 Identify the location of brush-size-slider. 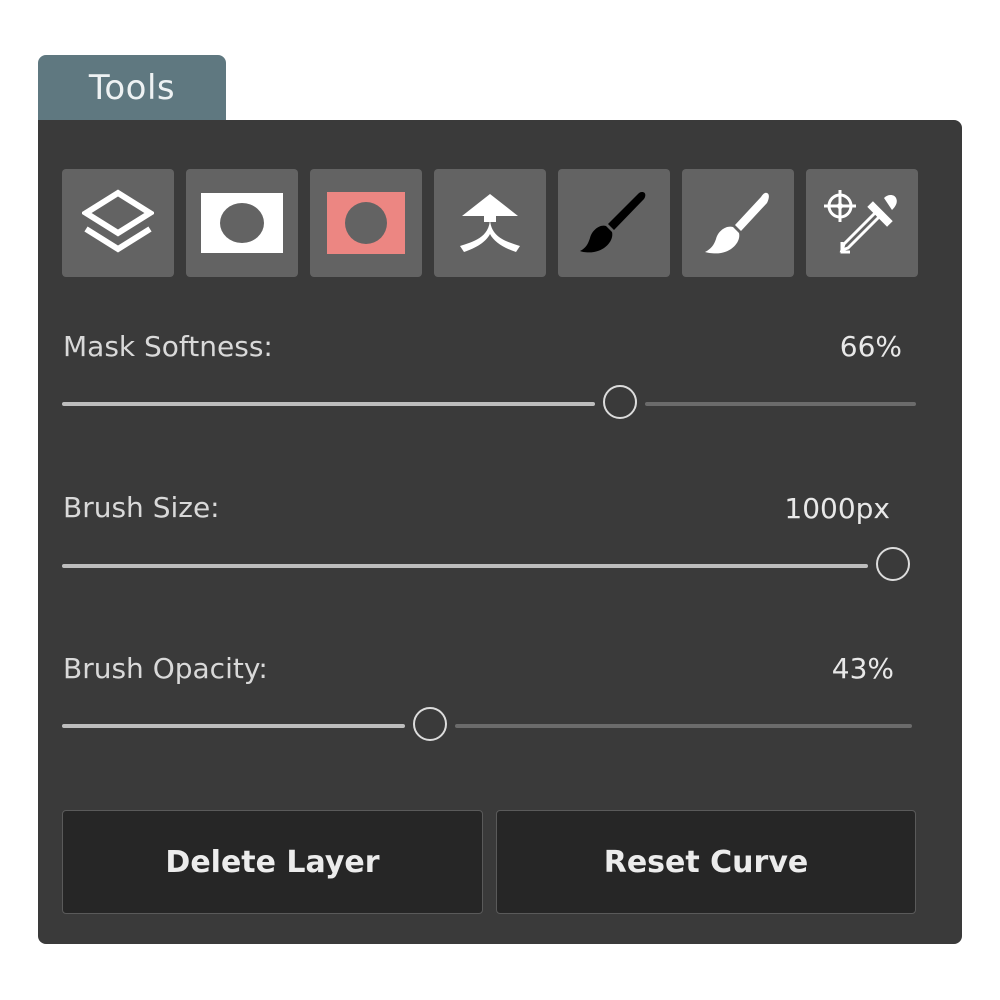
(486, 566).